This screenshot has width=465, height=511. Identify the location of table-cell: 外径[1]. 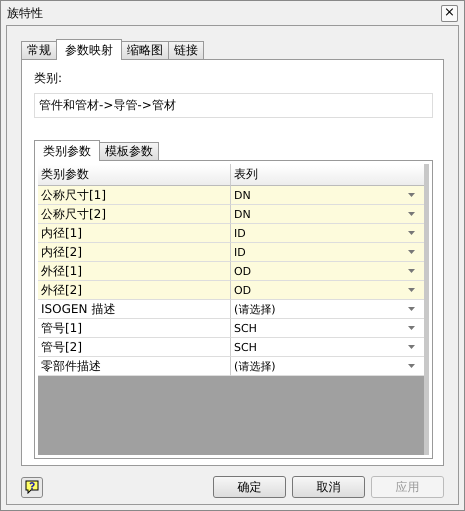
(134, 271).